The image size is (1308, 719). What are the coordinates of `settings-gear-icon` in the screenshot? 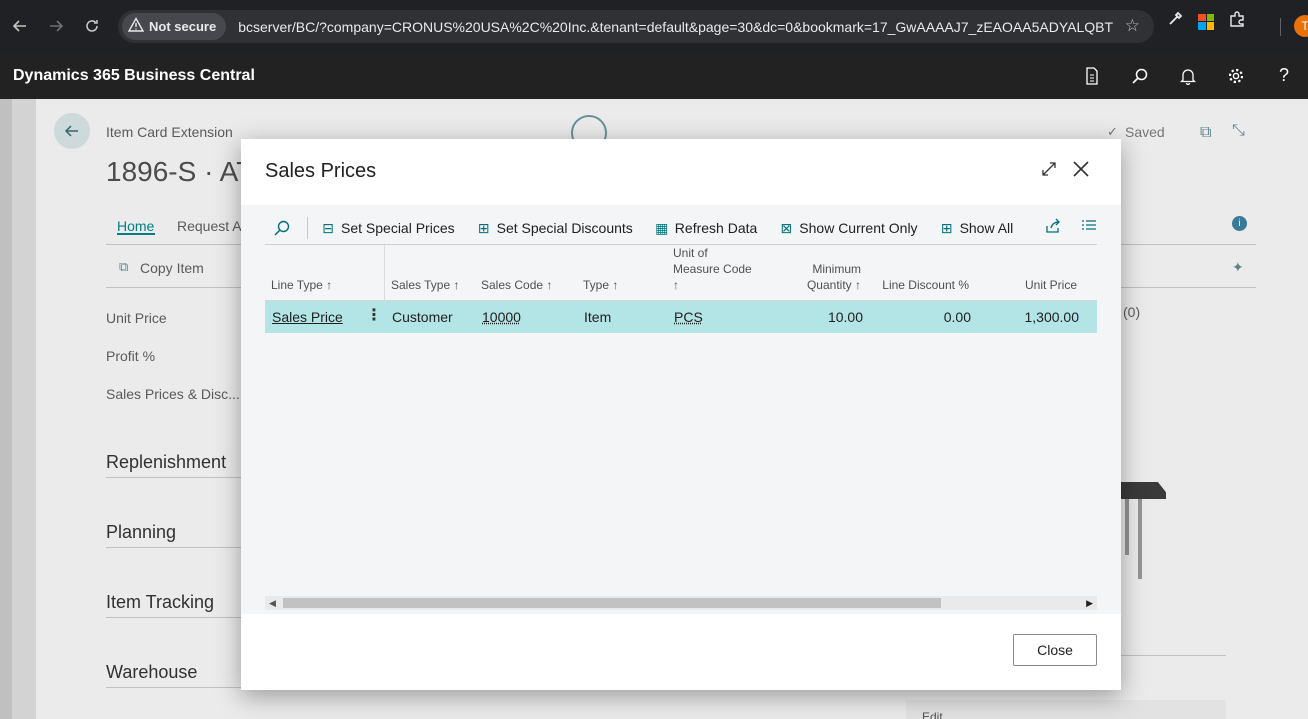 It's located at (1236, 75).